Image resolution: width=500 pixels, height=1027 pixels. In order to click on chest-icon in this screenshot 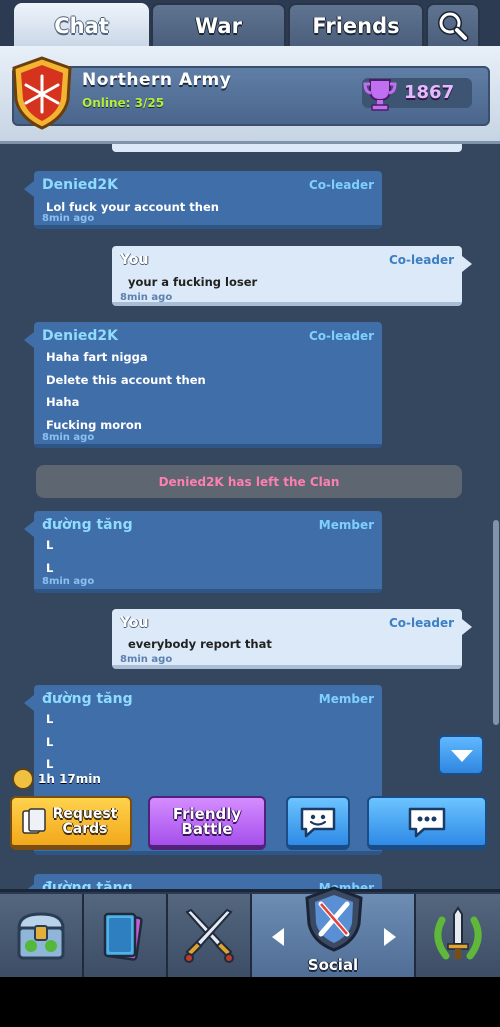, I will do `click(41, 936)`.